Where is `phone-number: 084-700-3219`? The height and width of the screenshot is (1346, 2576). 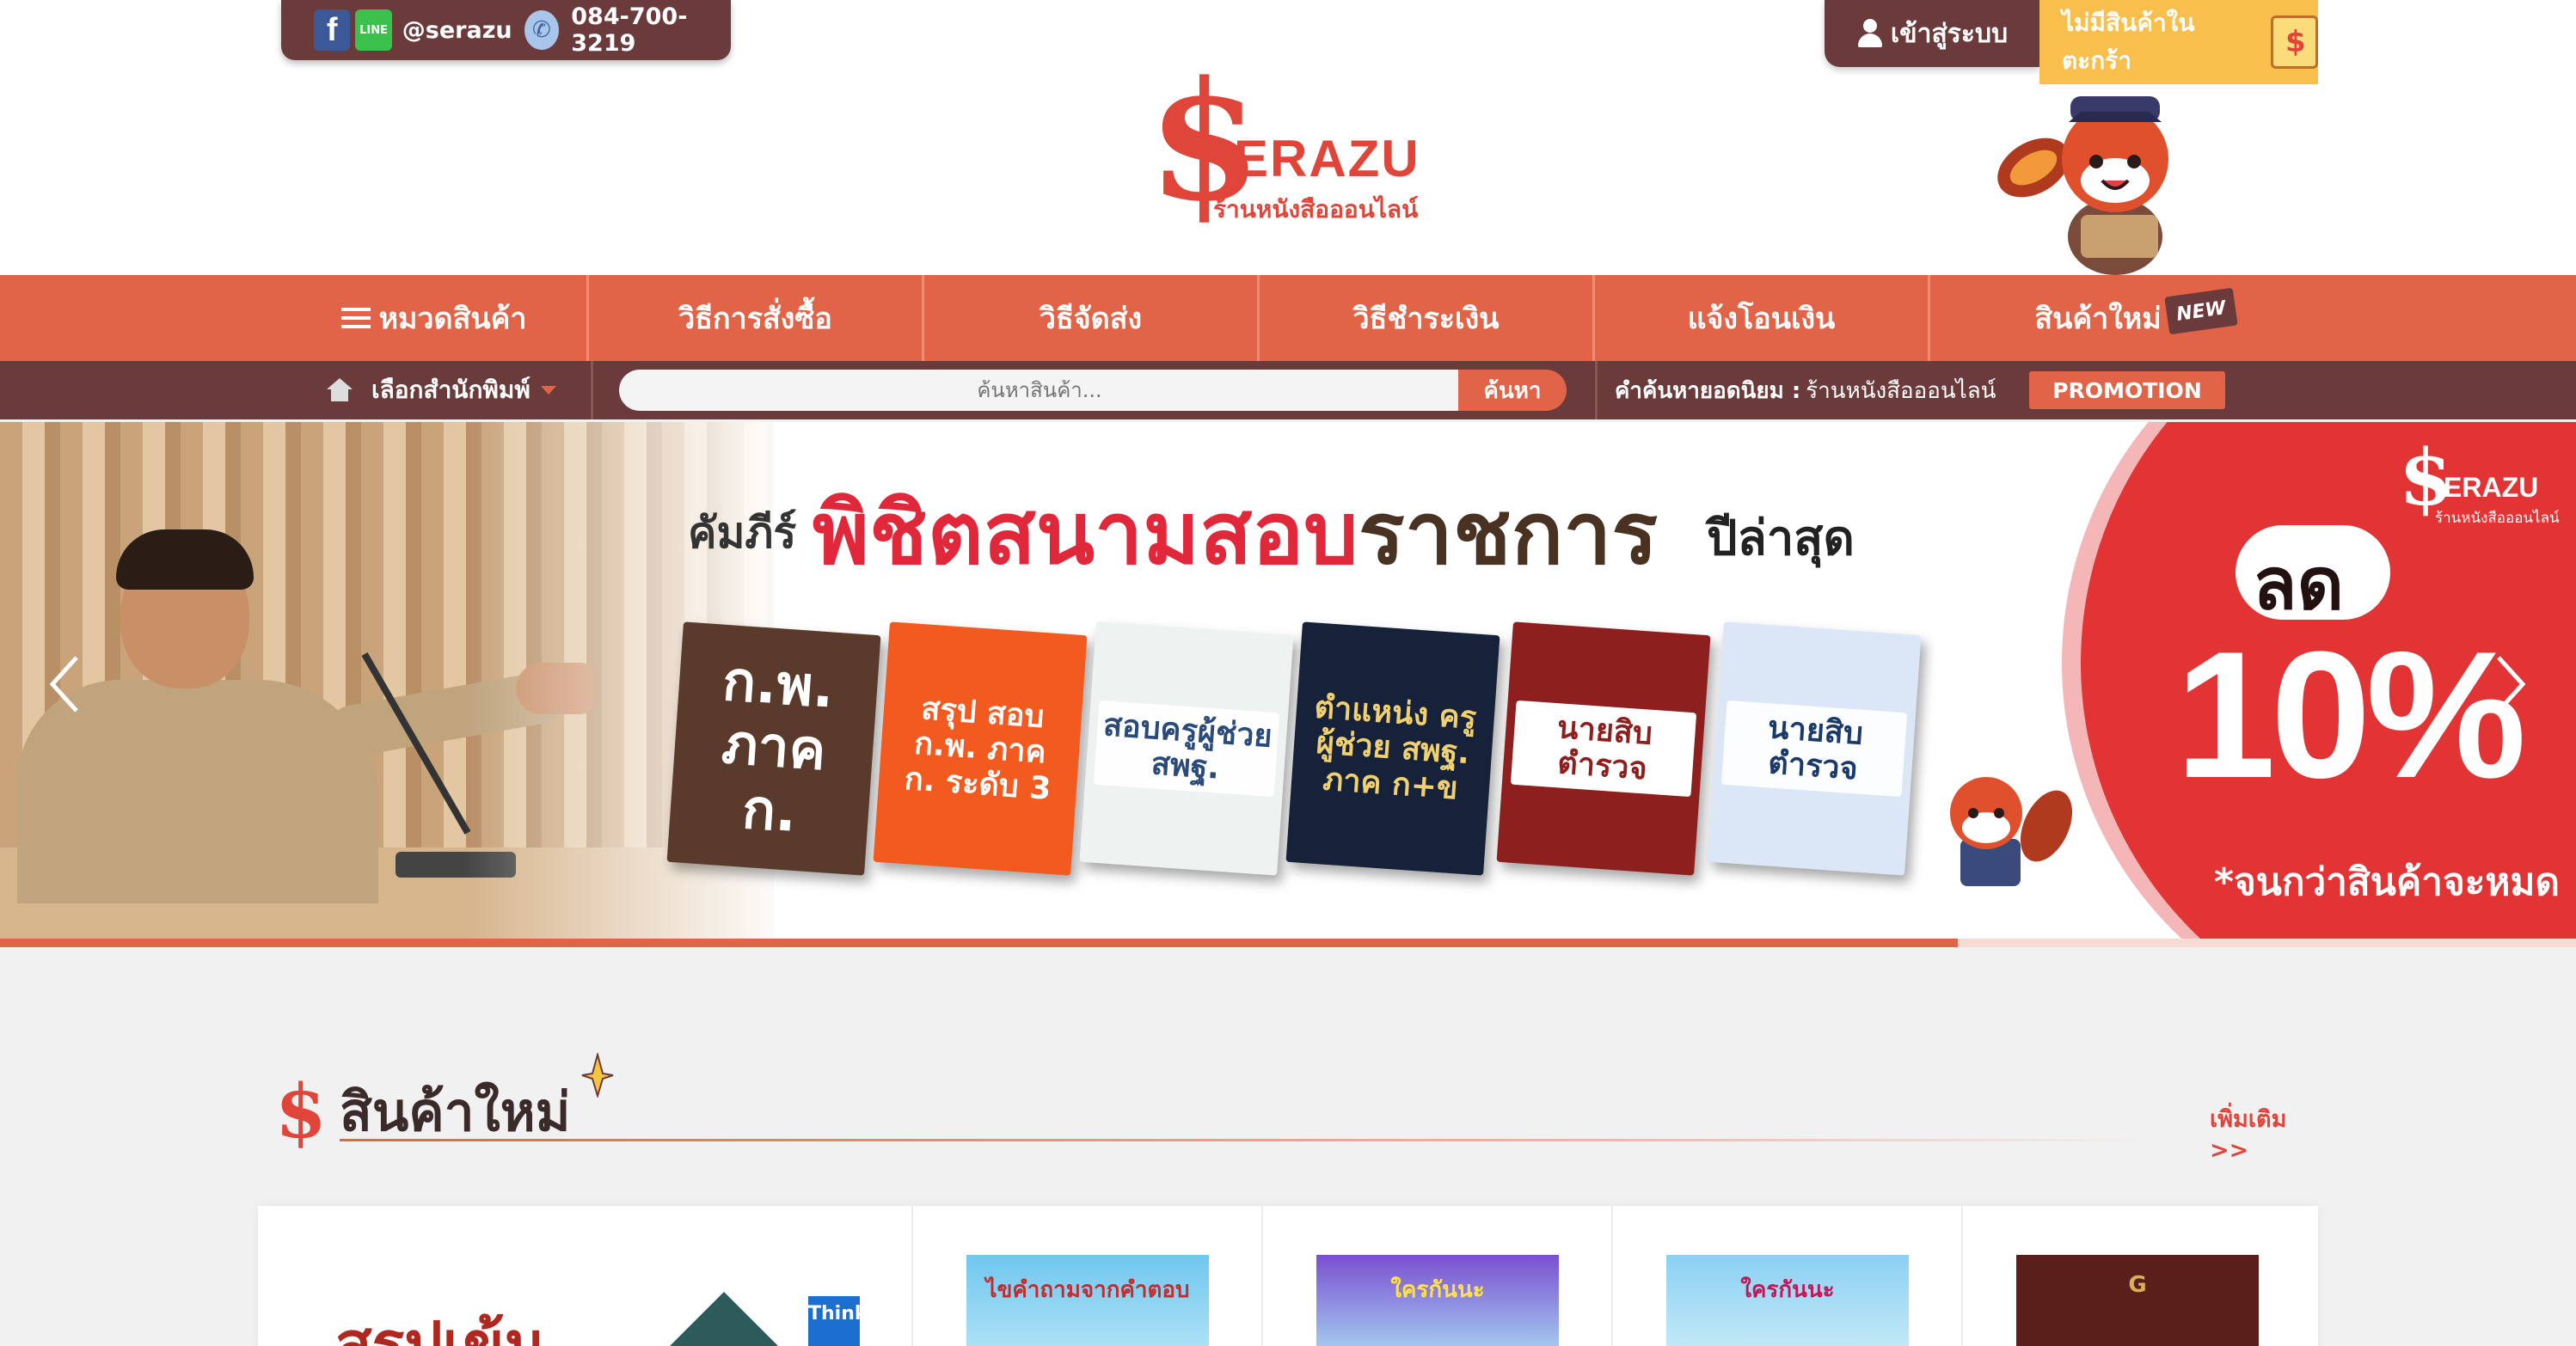
phone-number: 084-700-3219 is located at coordinates (651, 30).